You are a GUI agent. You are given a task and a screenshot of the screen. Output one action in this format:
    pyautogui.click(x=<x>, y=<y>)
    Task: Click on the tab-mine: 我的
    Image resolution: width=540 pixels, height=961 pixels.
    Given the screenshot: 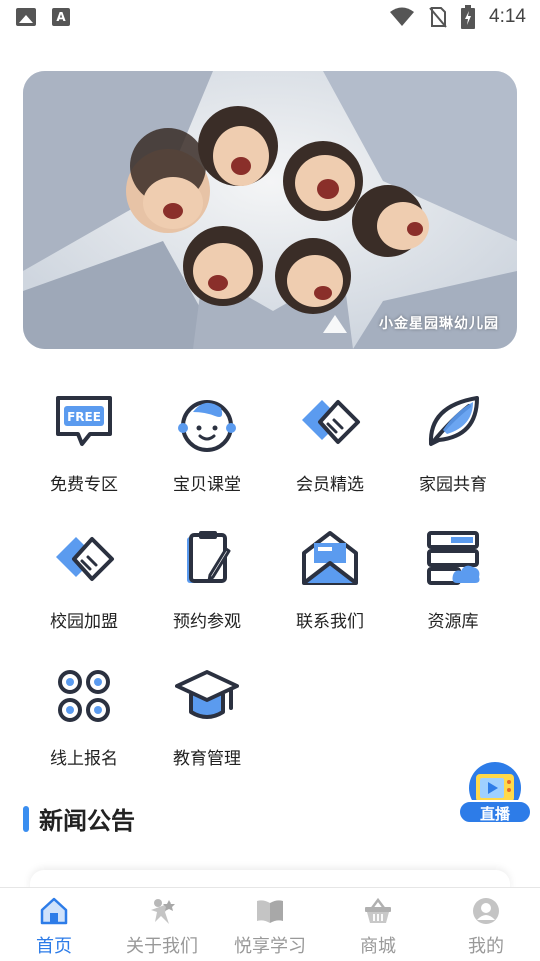 What is the action you would take?
    pyautogui.click(x=486, y=923)
    